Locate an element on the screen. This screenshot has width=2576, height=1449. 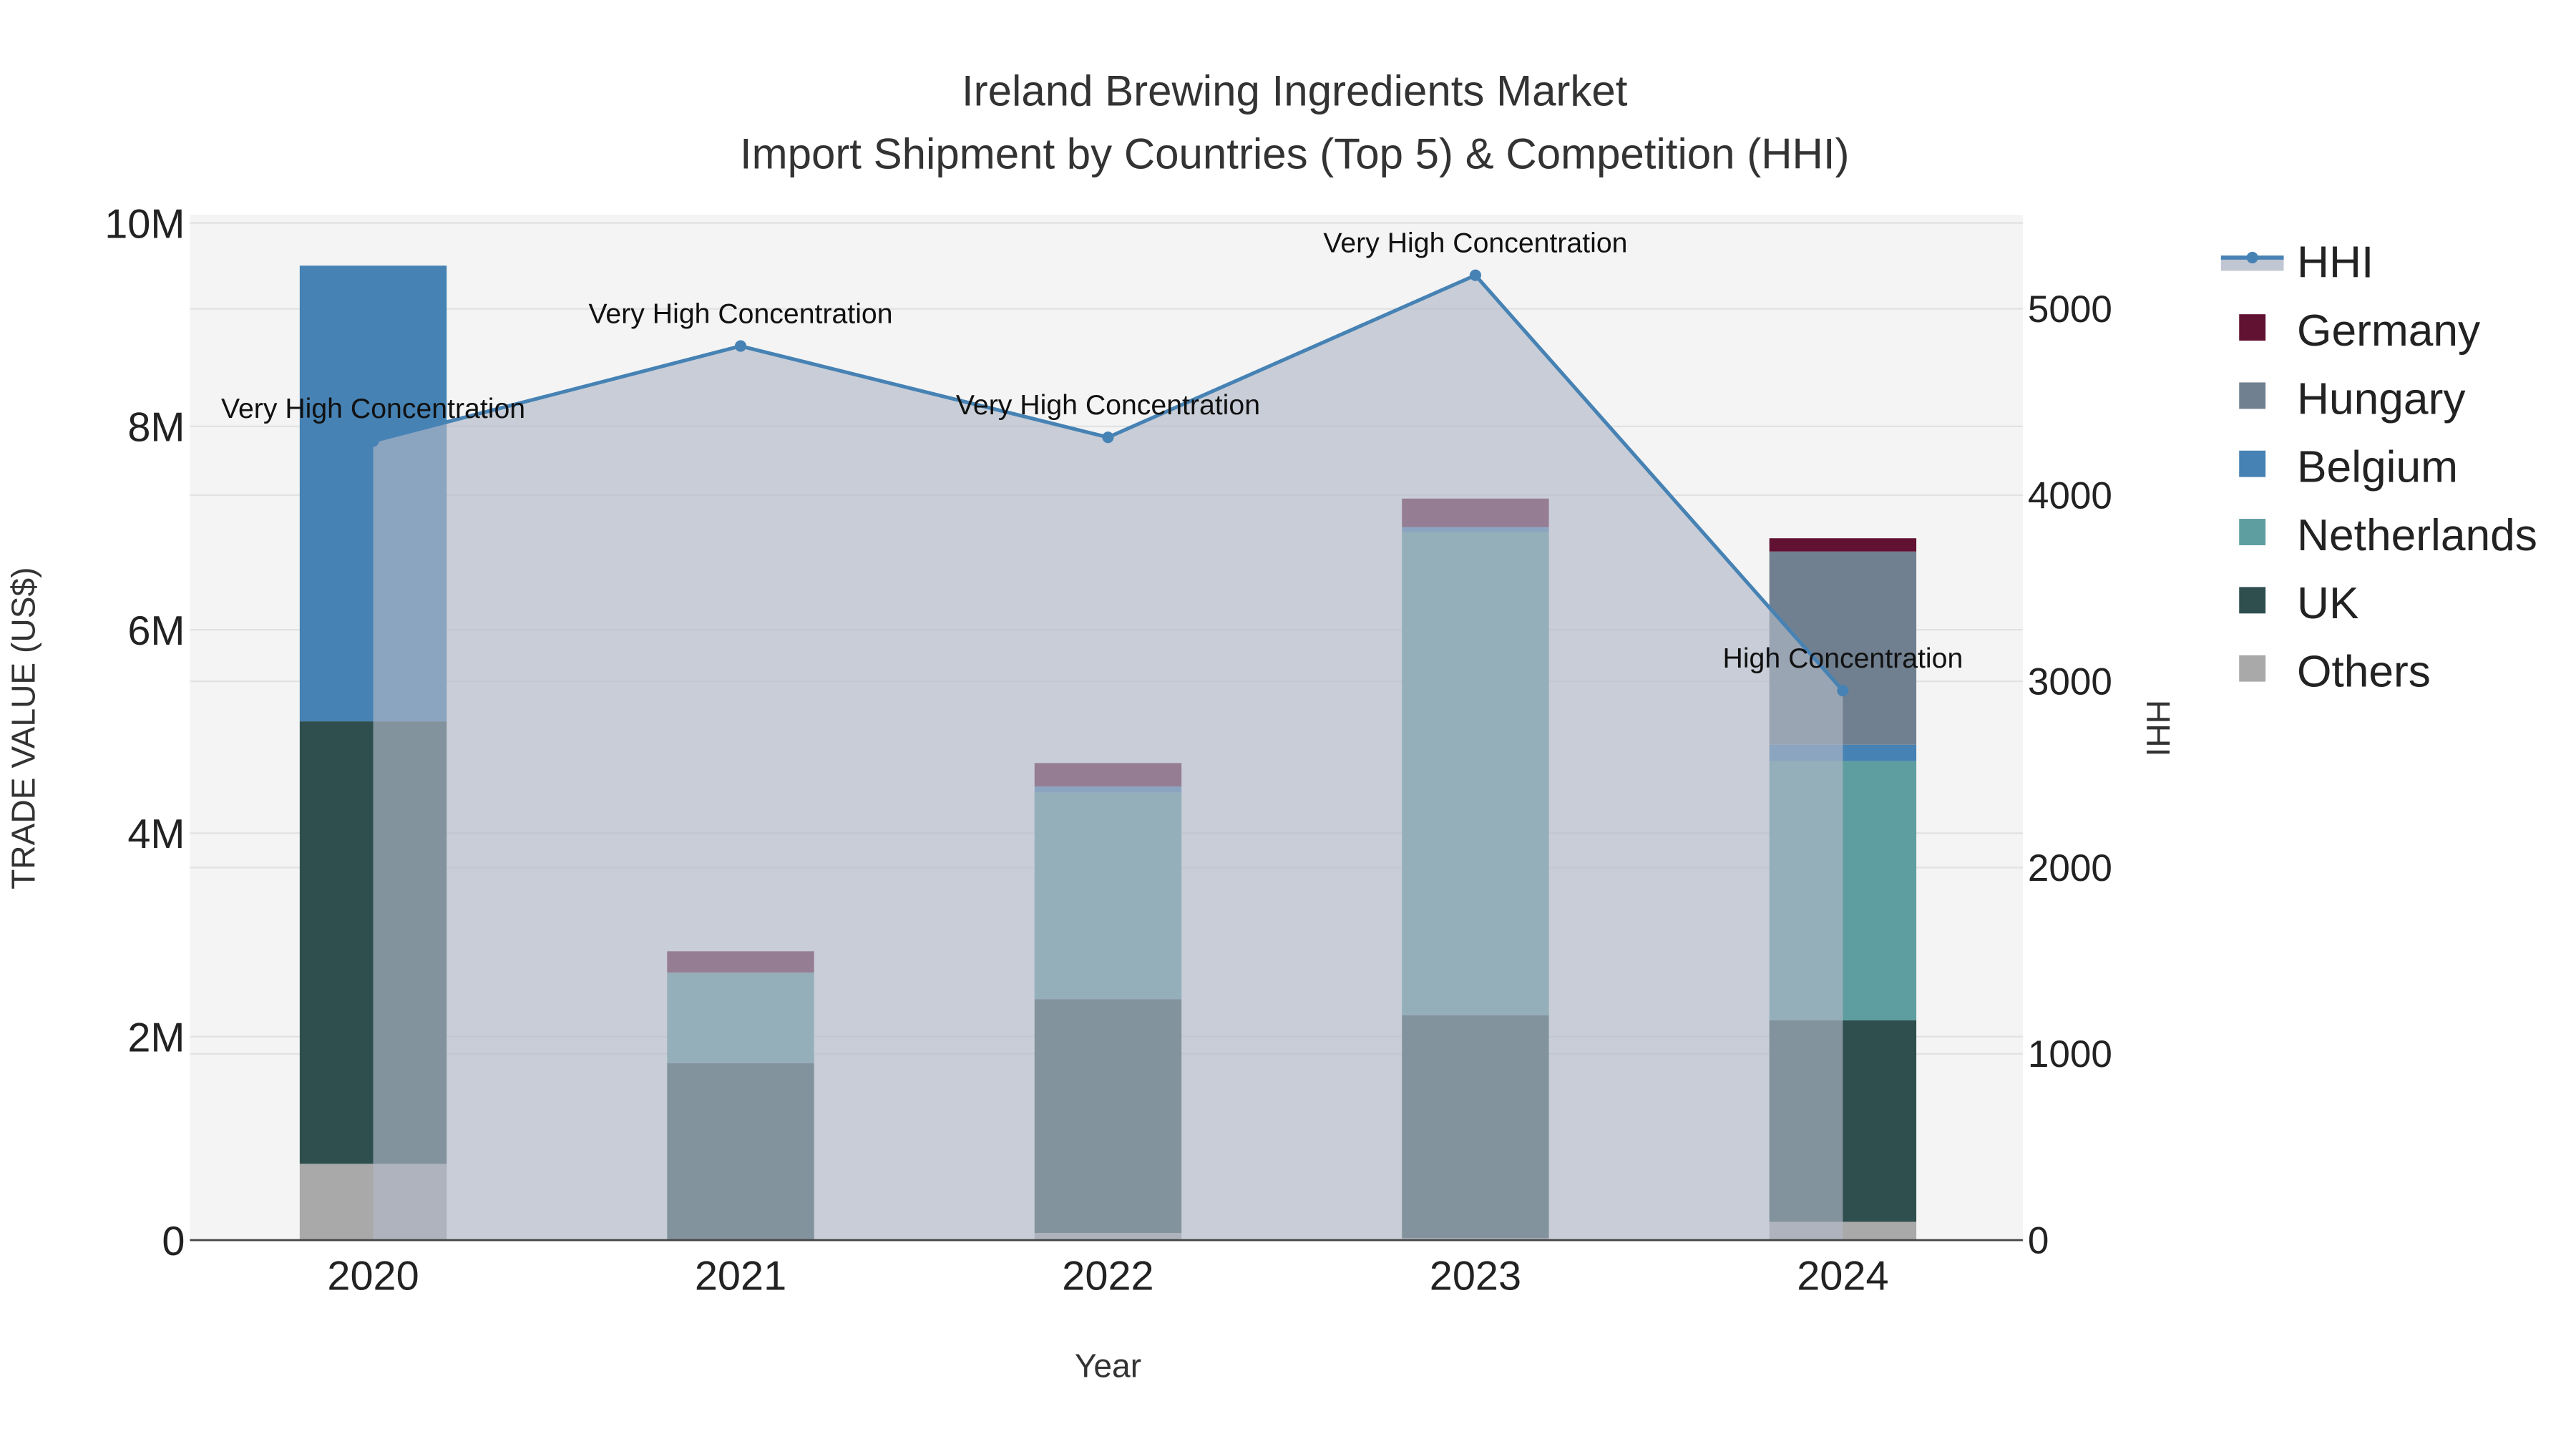
chart-title-line1: Ireland Brewing Ingredients Market is located at coordinates (1295, 91).